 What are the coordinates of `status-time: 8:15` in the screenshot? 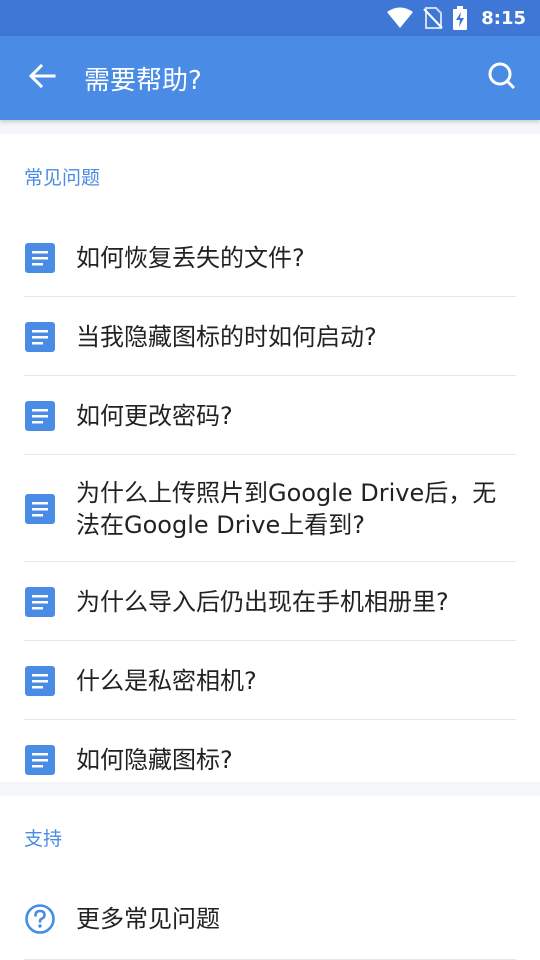 It's located at (503, 18).